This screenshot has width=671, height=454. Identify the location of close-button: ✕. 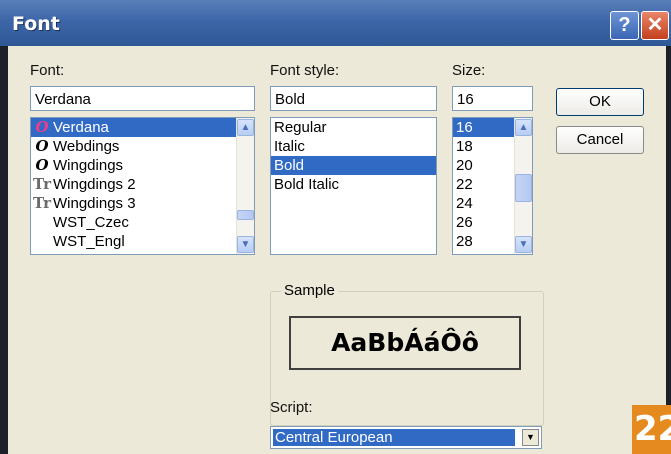
(655, 25).